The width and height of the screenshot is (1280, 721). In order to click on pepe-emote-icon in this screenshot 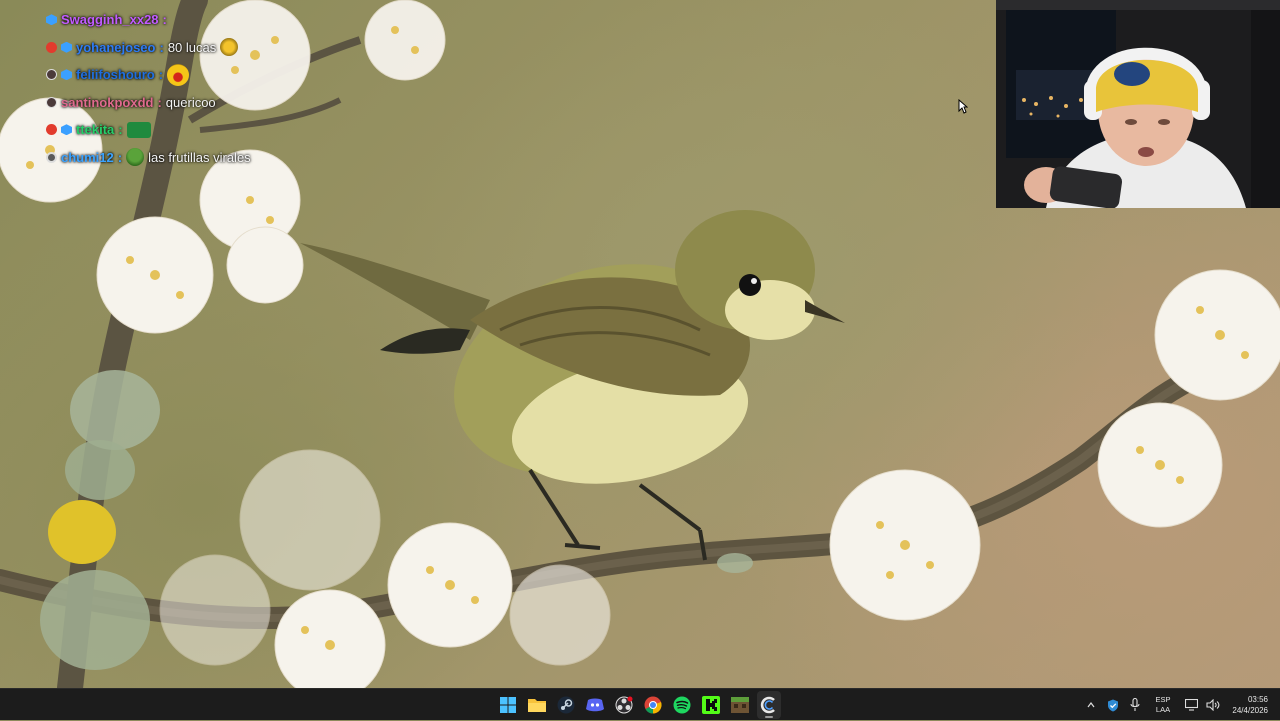, I will do `click(135, 157)`.